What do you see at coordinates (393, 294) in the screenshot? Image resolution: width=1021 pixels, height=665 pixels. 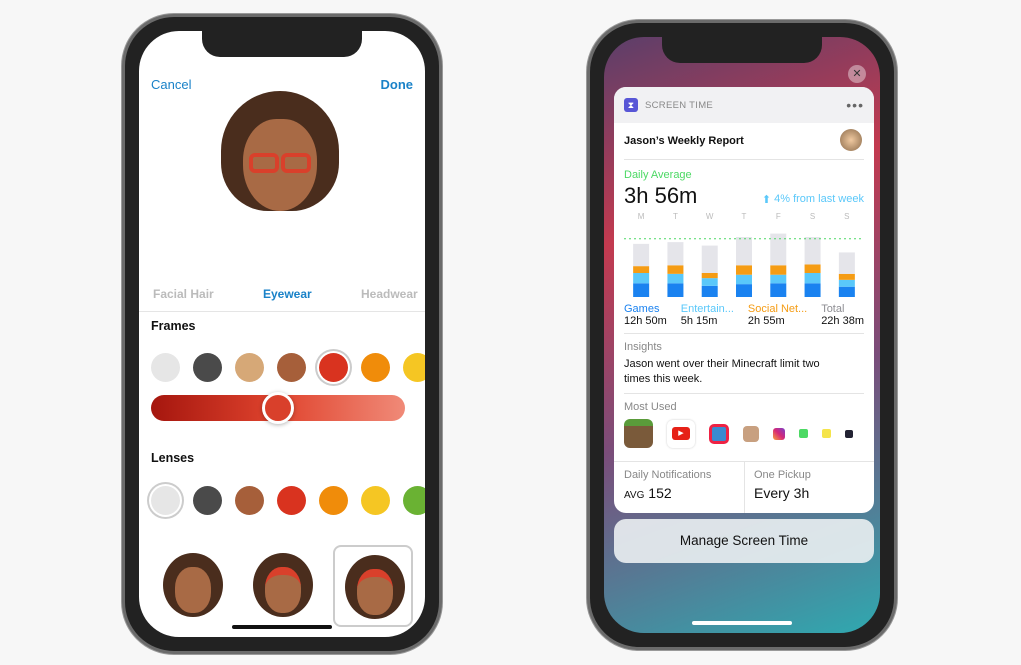 I see `tab-headwear: Headwear` at bounding box center [393, 294].